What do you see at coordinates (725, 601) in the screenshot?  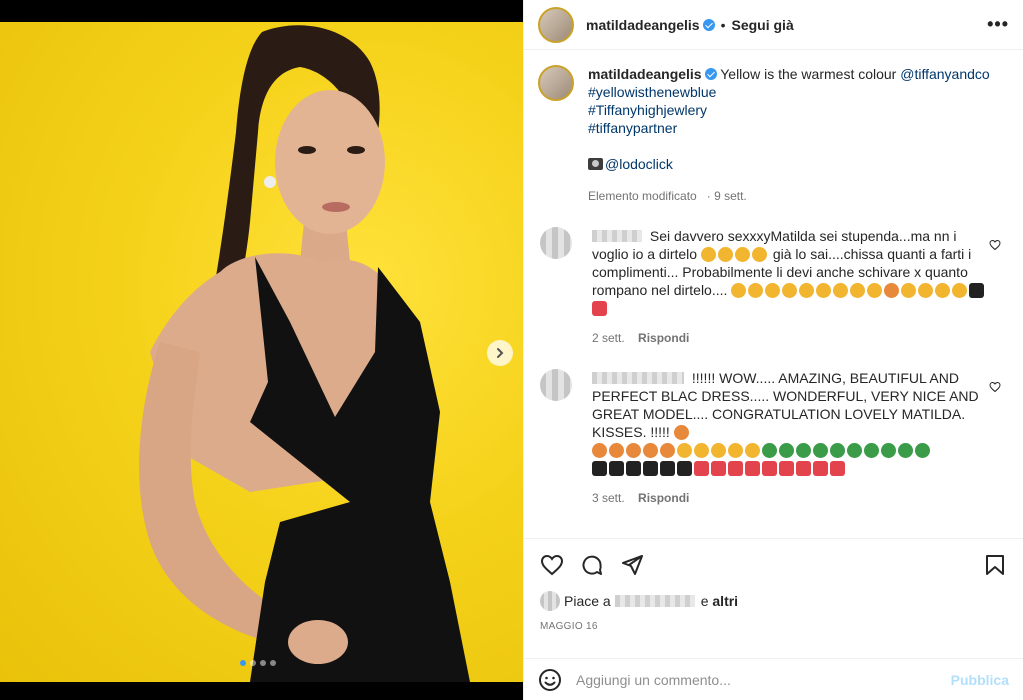 I see `likes-others-link: altri` at bounding box center [725, 601].